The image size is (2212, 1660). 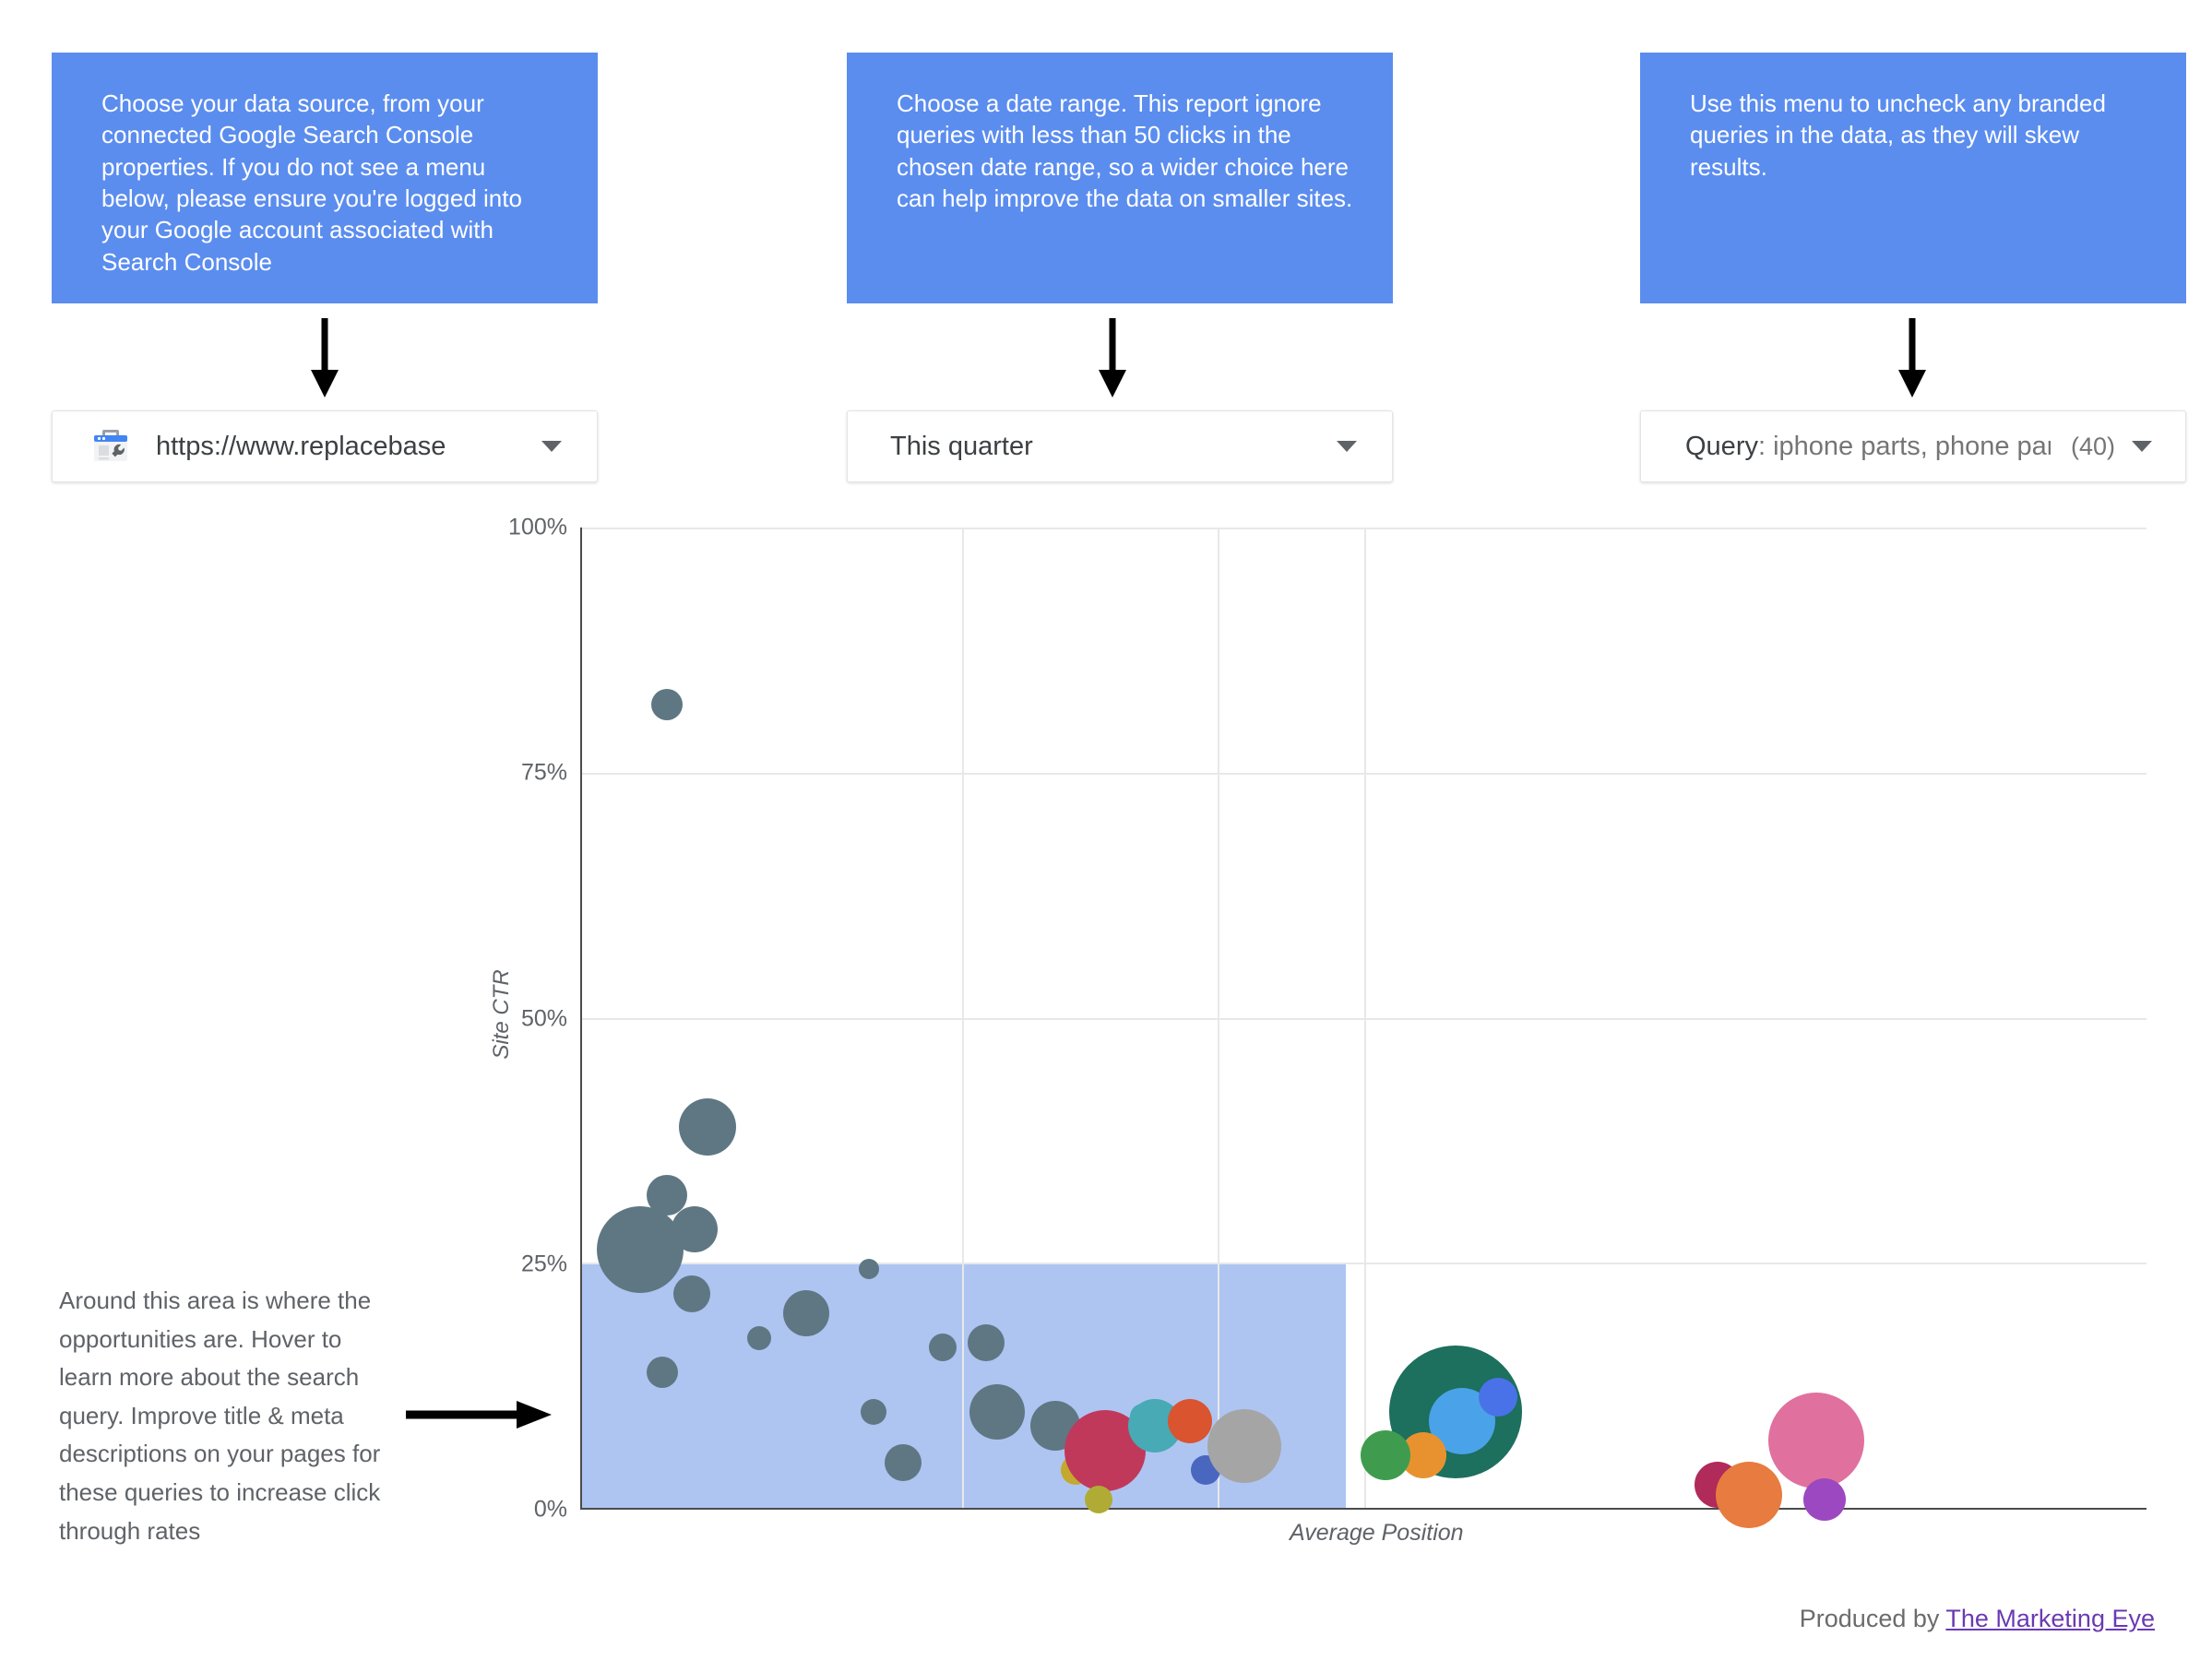 What do you see at coordinates (543, 1264) in the screenshot?
I see `y-axis-tick: 25%` at bounding box center [543, 1264].